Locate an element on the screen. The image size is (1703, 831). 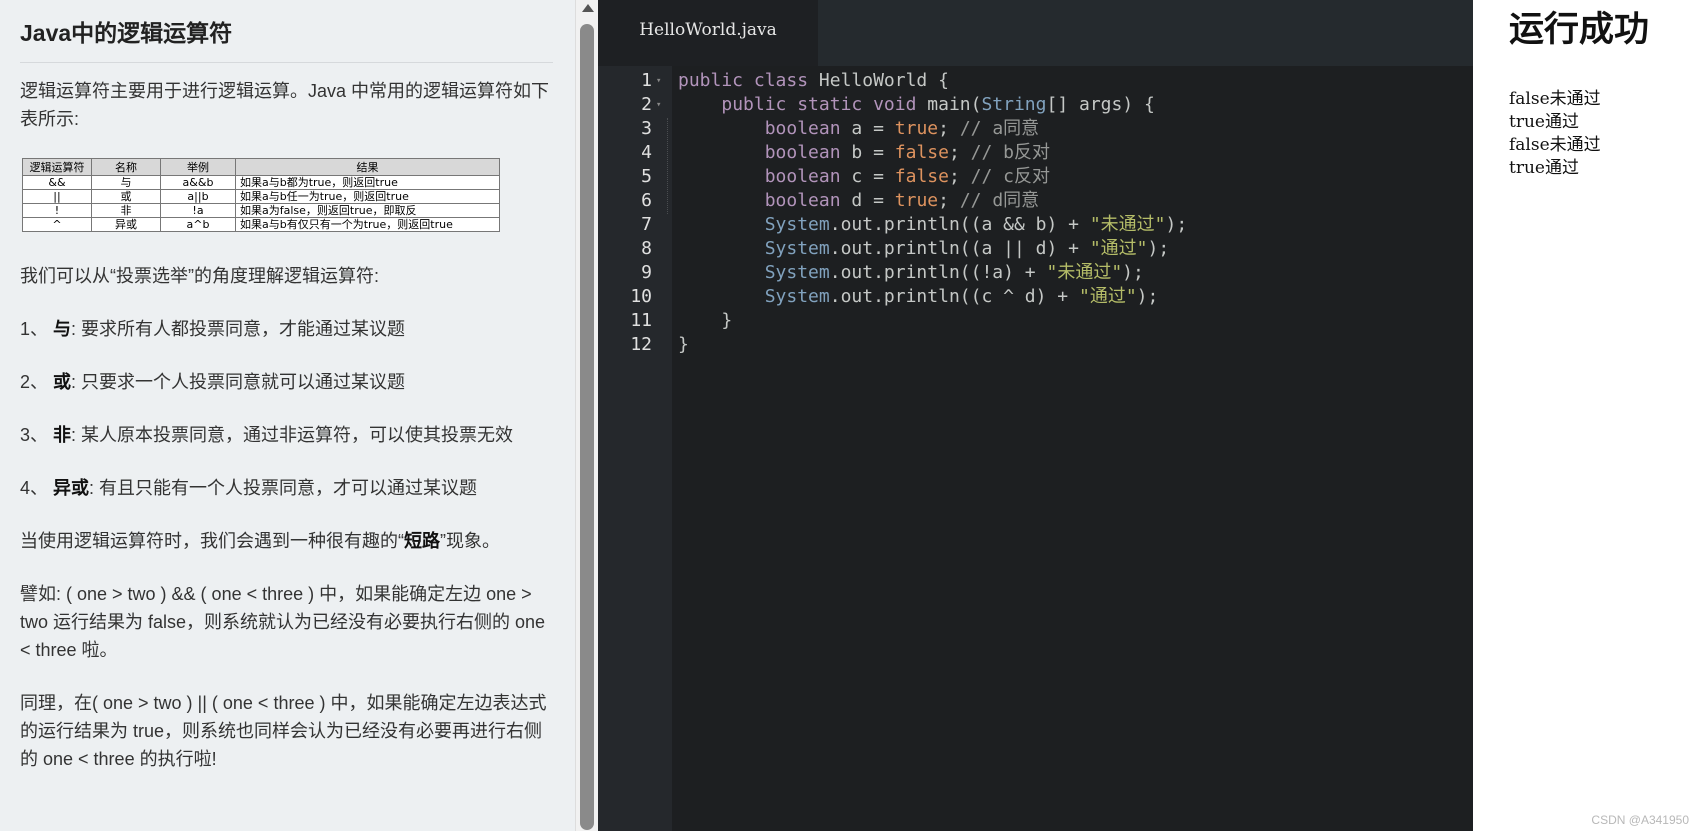
table-row: || 或 a||b 如果a与b任一为true，则返回true is located at coordinates (261, 196).